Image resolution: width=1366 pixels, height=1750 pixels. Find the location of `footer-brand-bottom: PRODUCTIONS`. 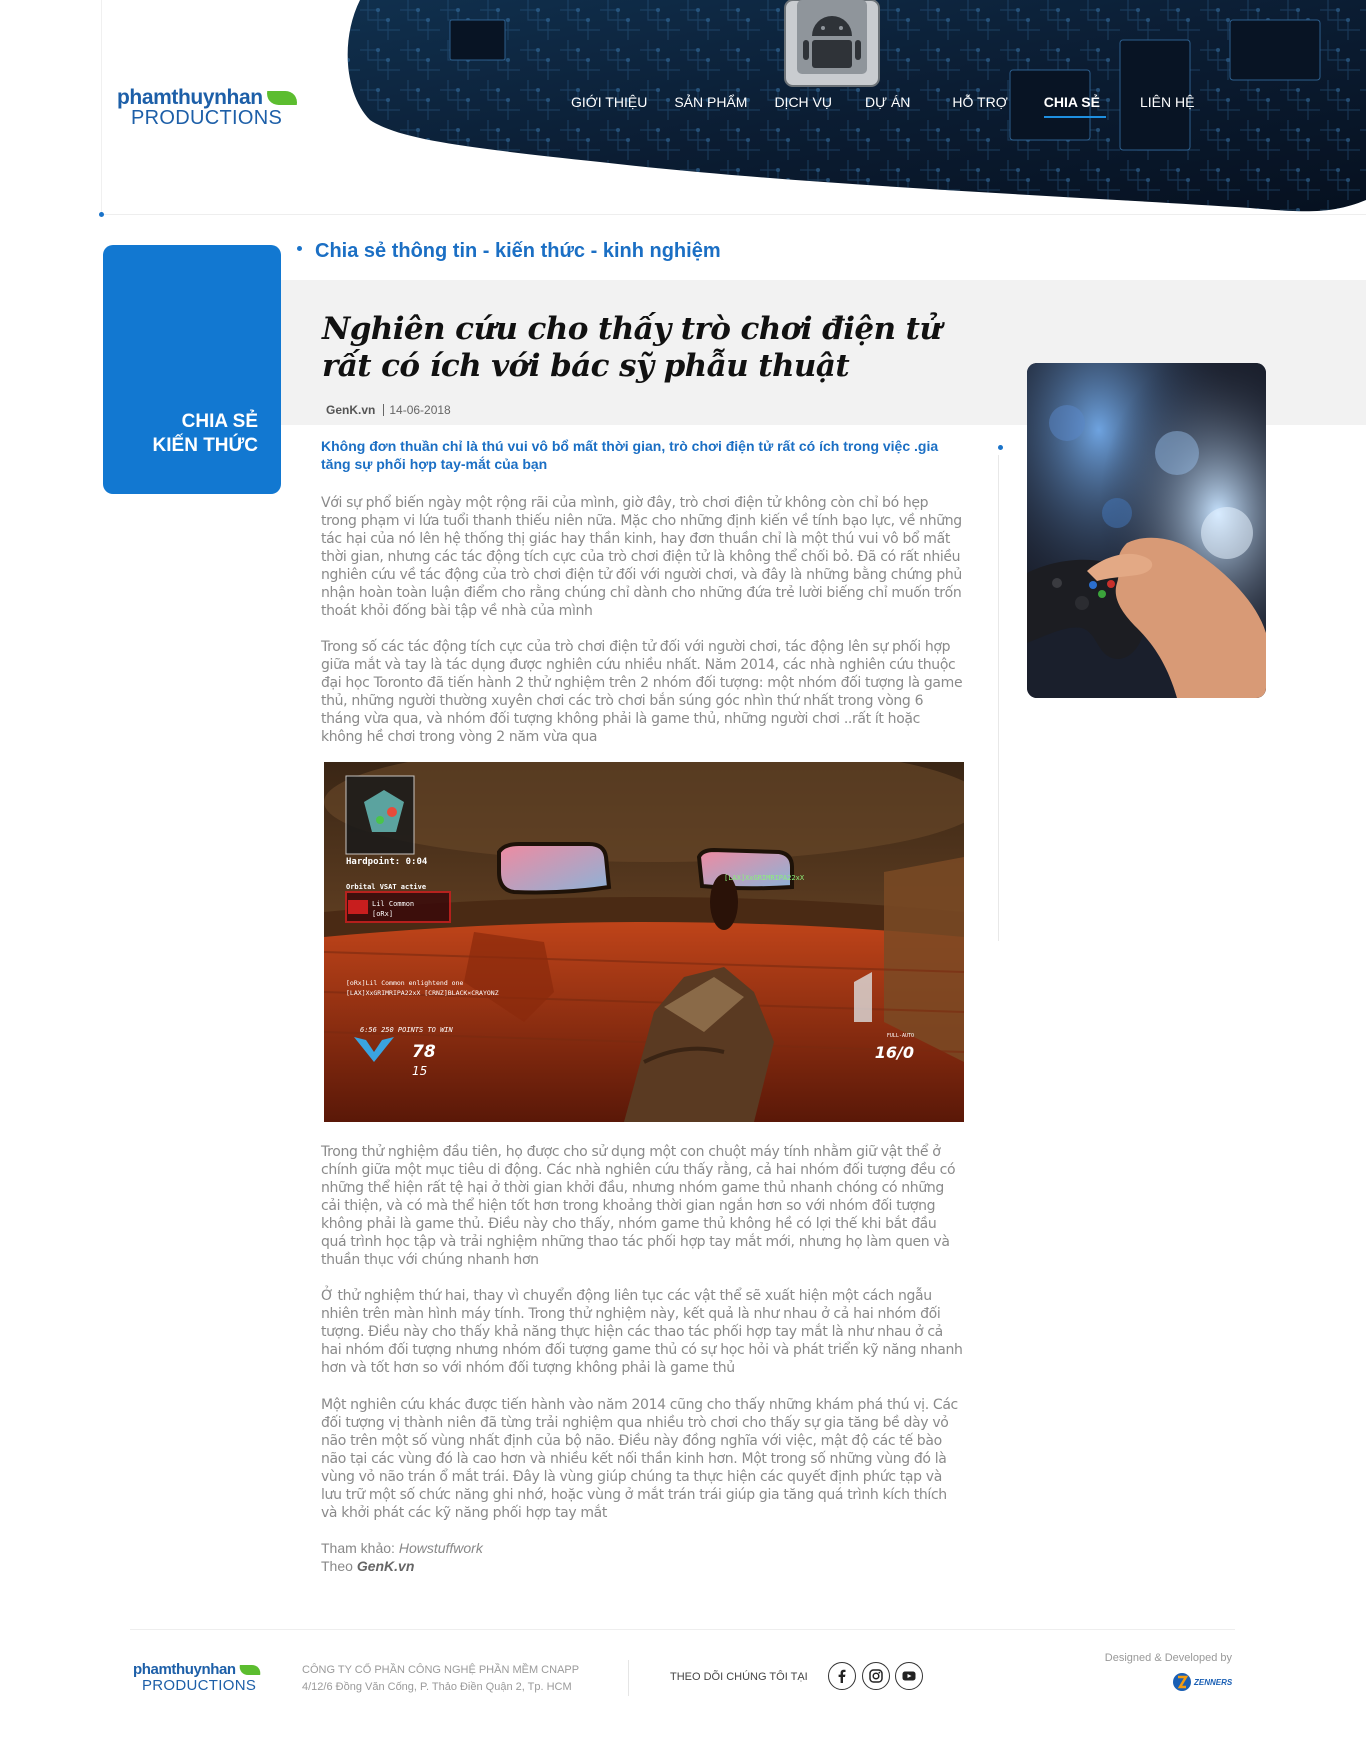

footer-brand-bottom: PRODUCTIONS is located at coordinates (199, 1685).